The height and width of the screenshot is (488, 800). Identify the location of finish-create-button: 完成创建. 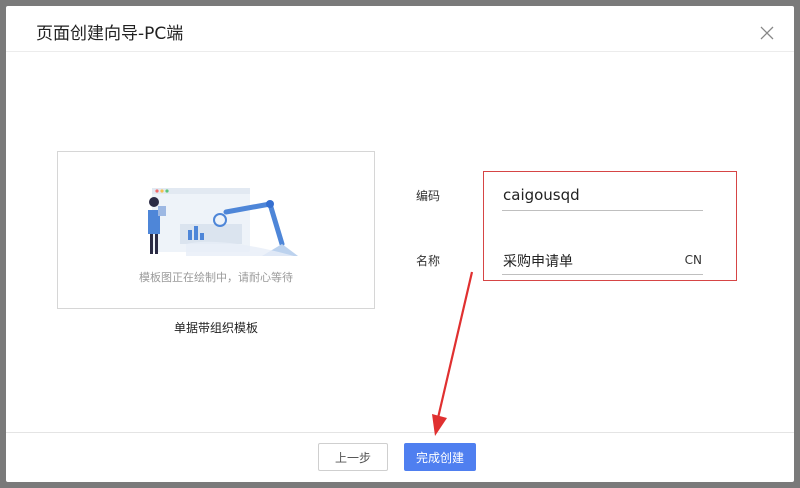
(440, 457).